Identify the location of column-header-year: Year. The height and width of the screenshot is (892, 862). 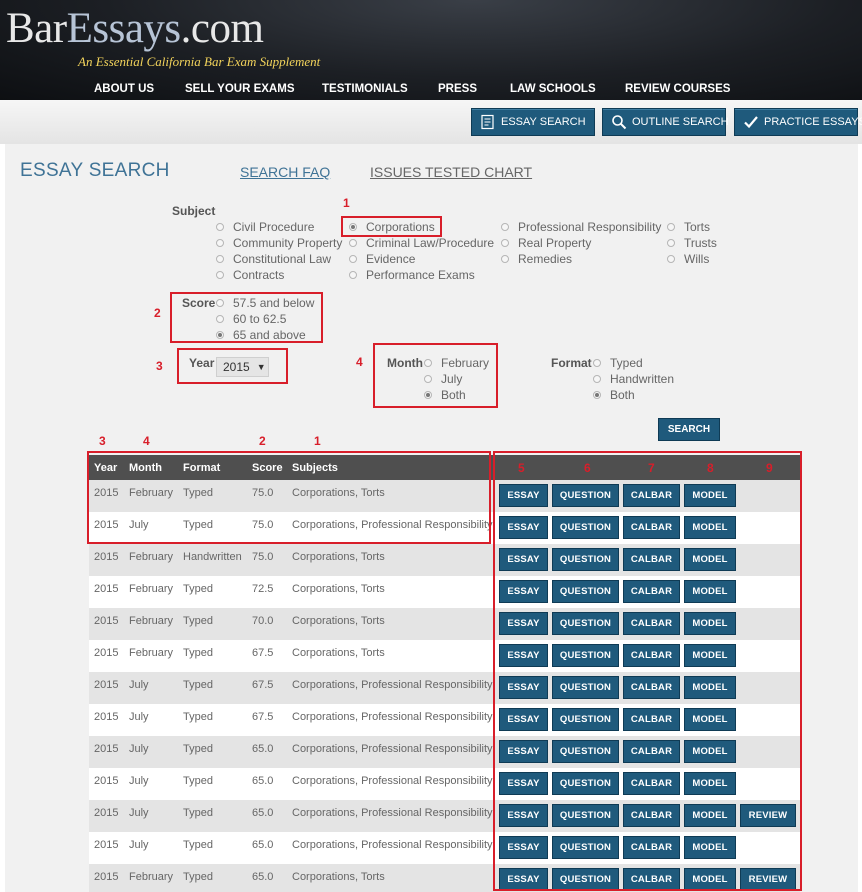
(105, 468).